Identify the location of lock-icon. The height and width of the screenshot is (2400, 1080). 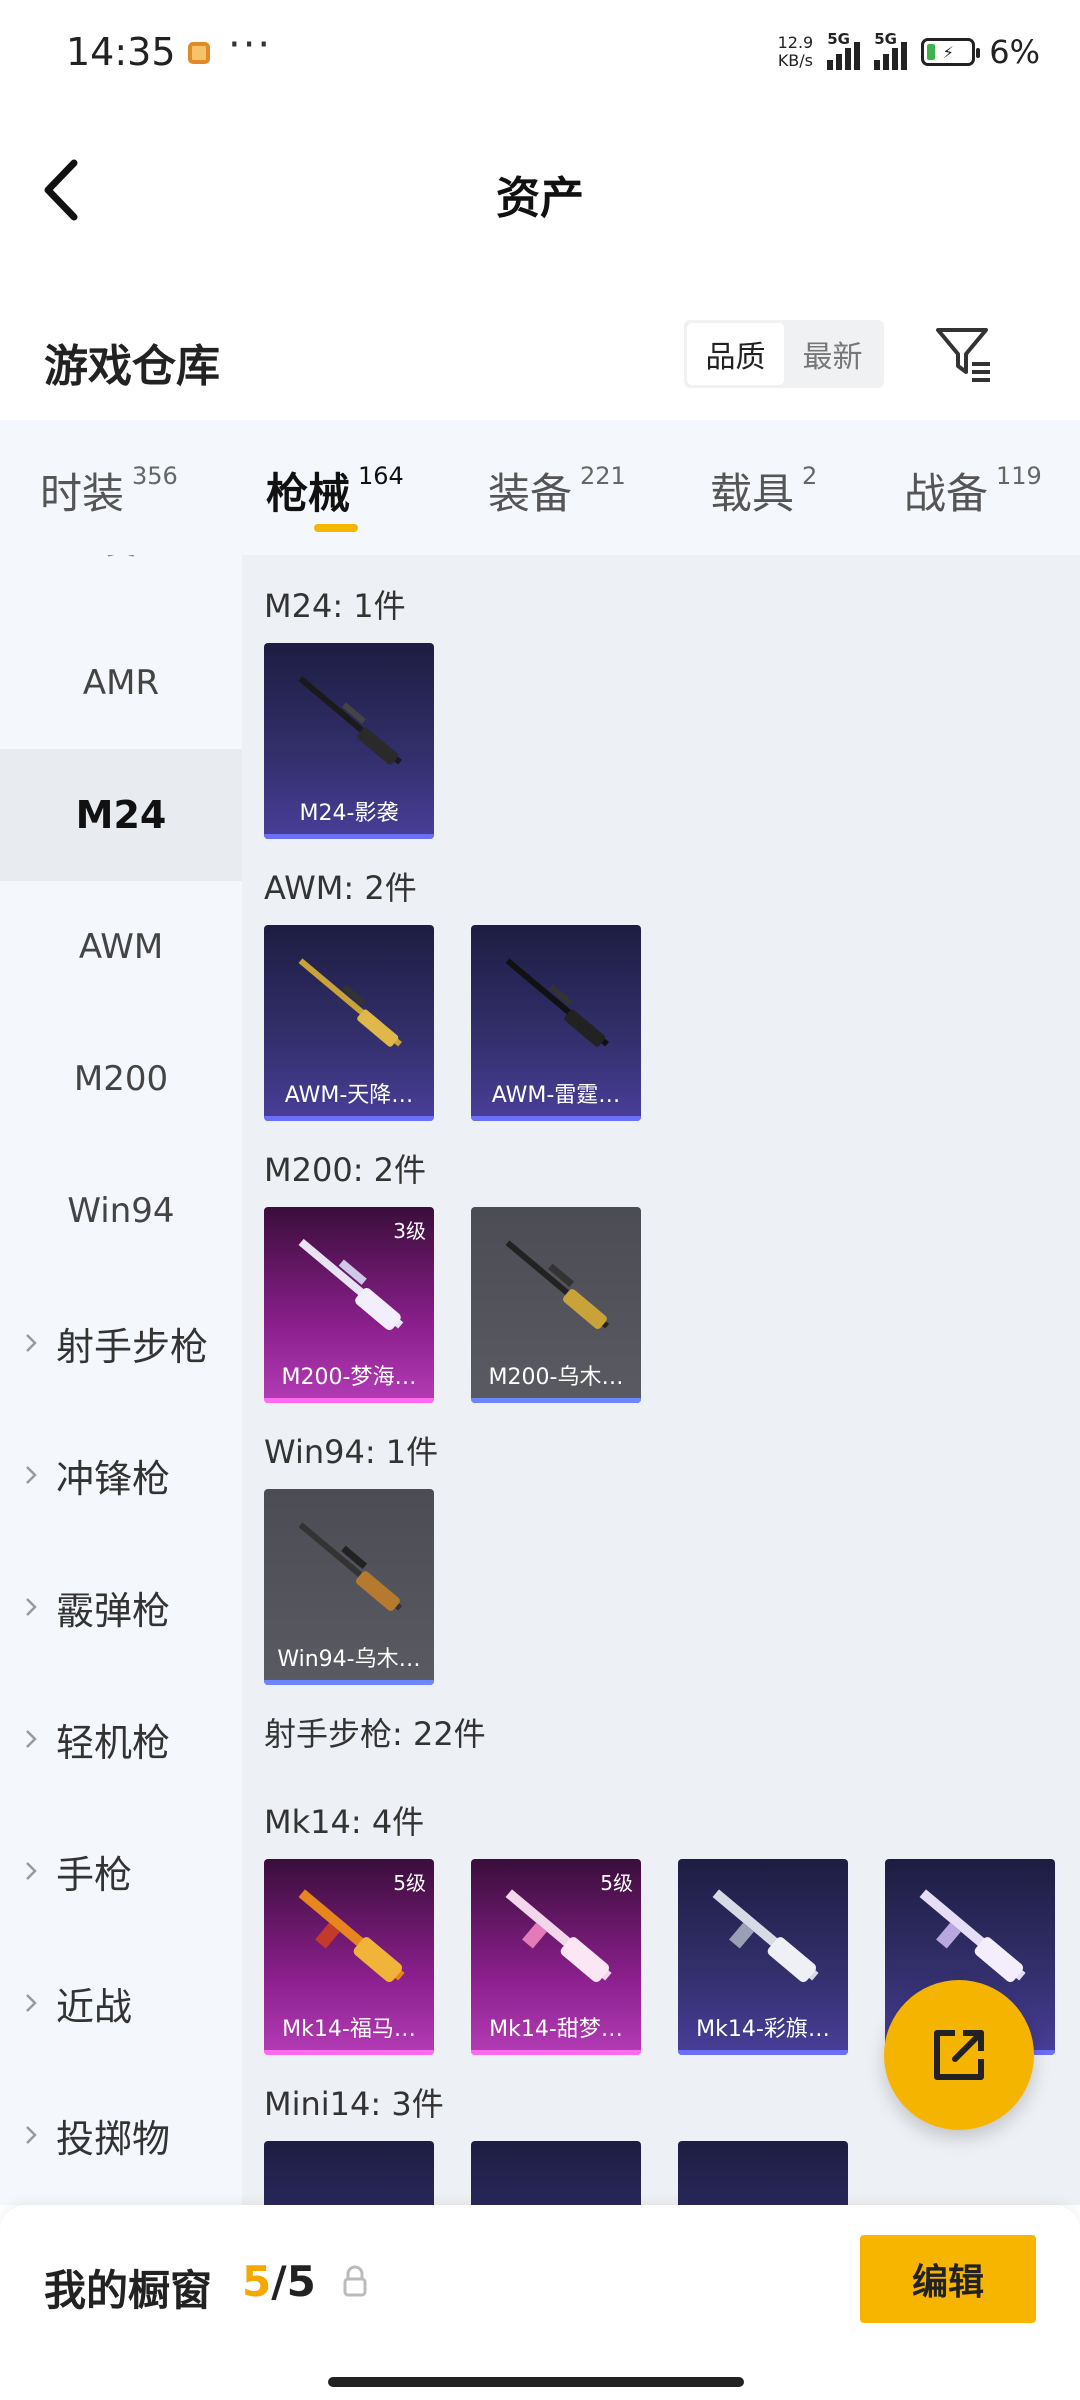
(355, 2281).